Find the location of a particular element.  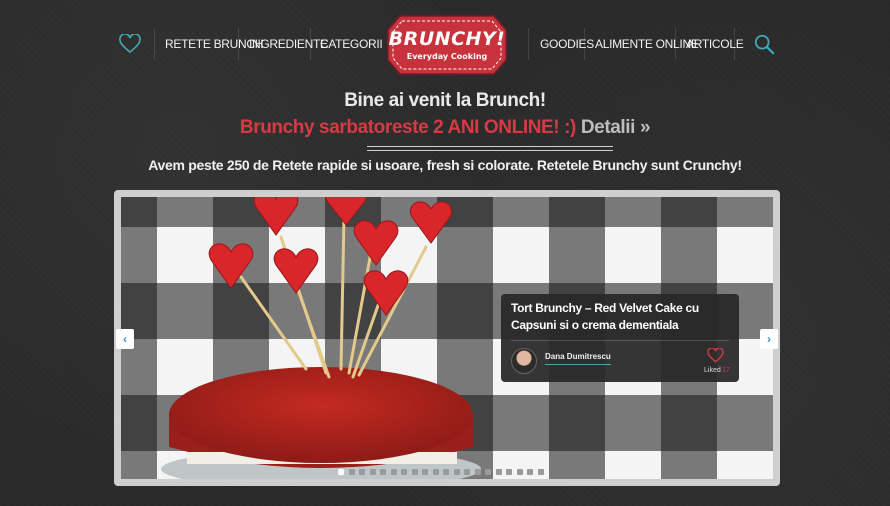

liked-label: Liked is located at coordinates (712, 370).